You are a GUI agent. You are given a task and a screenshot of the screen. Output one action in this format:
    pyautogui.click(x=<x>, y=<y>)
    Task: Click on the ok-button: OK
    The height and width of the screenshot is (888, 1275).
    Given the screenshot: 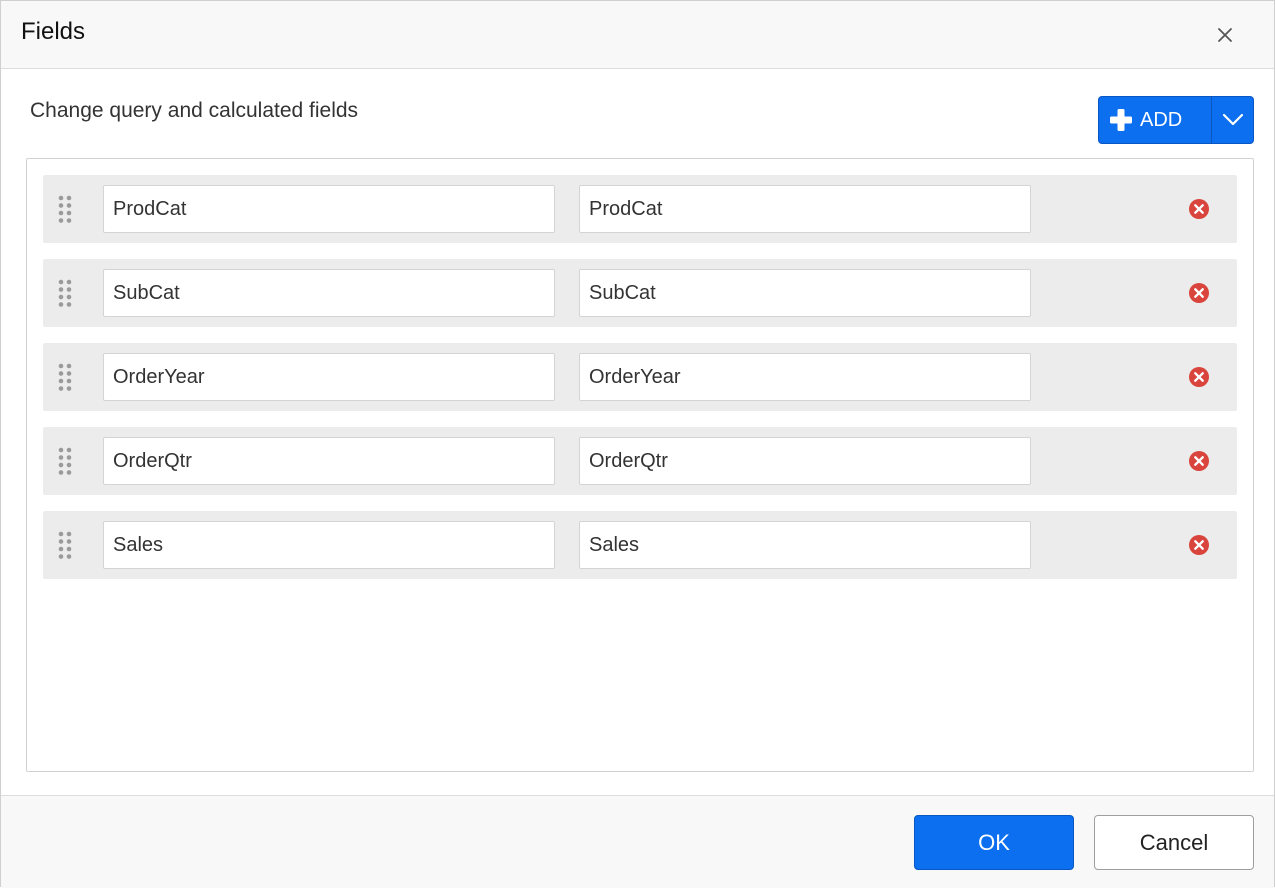 What is the action you would take?
    pyautogui.click(x=994, y=842)
    